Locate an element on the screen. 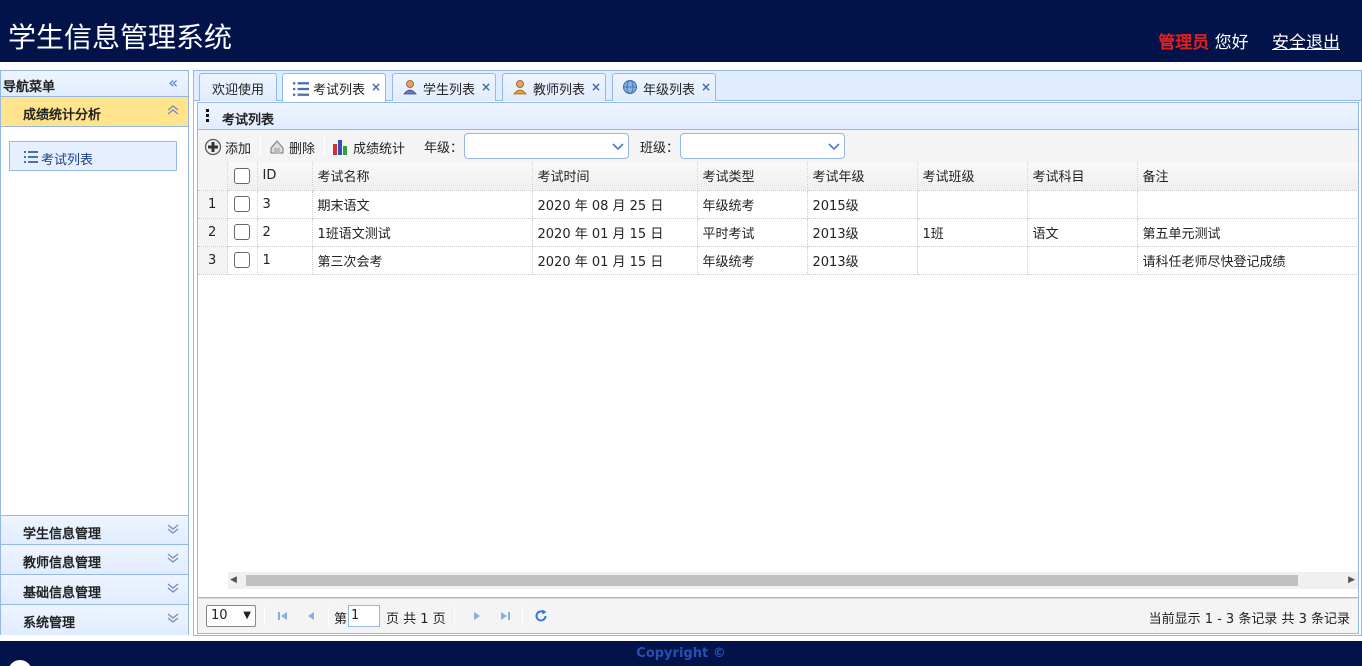 This screenshot has height=666, width=1362. column-header: 考试名称 is located at coordinates (422, 176).